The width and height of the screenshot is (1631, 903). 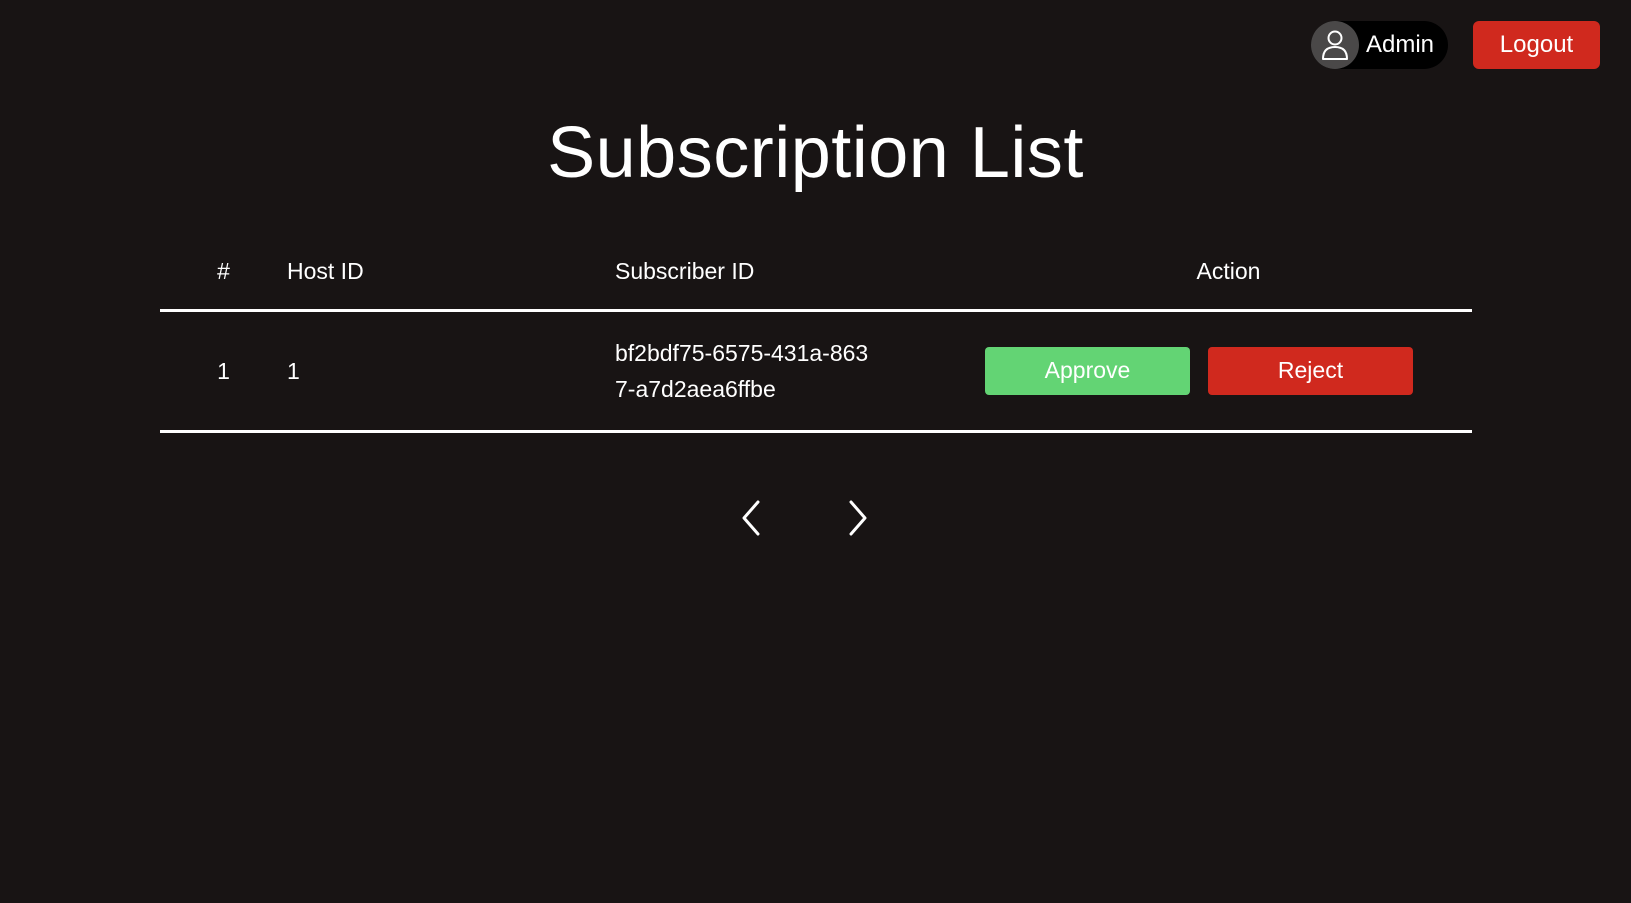 I want to click on table-header-row: # Host ID Subscriber ID Action, so click(x=816, y=273).